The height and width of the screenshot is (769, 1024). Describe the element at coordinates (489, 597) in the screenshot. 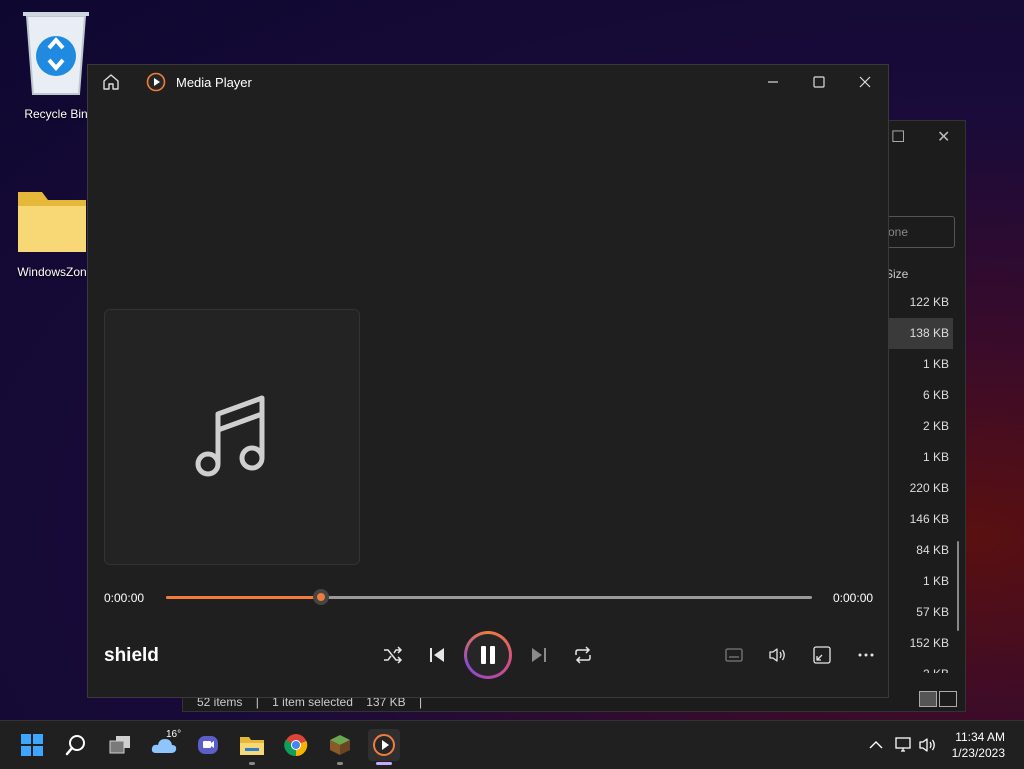

I see `seek-bar` at that location.